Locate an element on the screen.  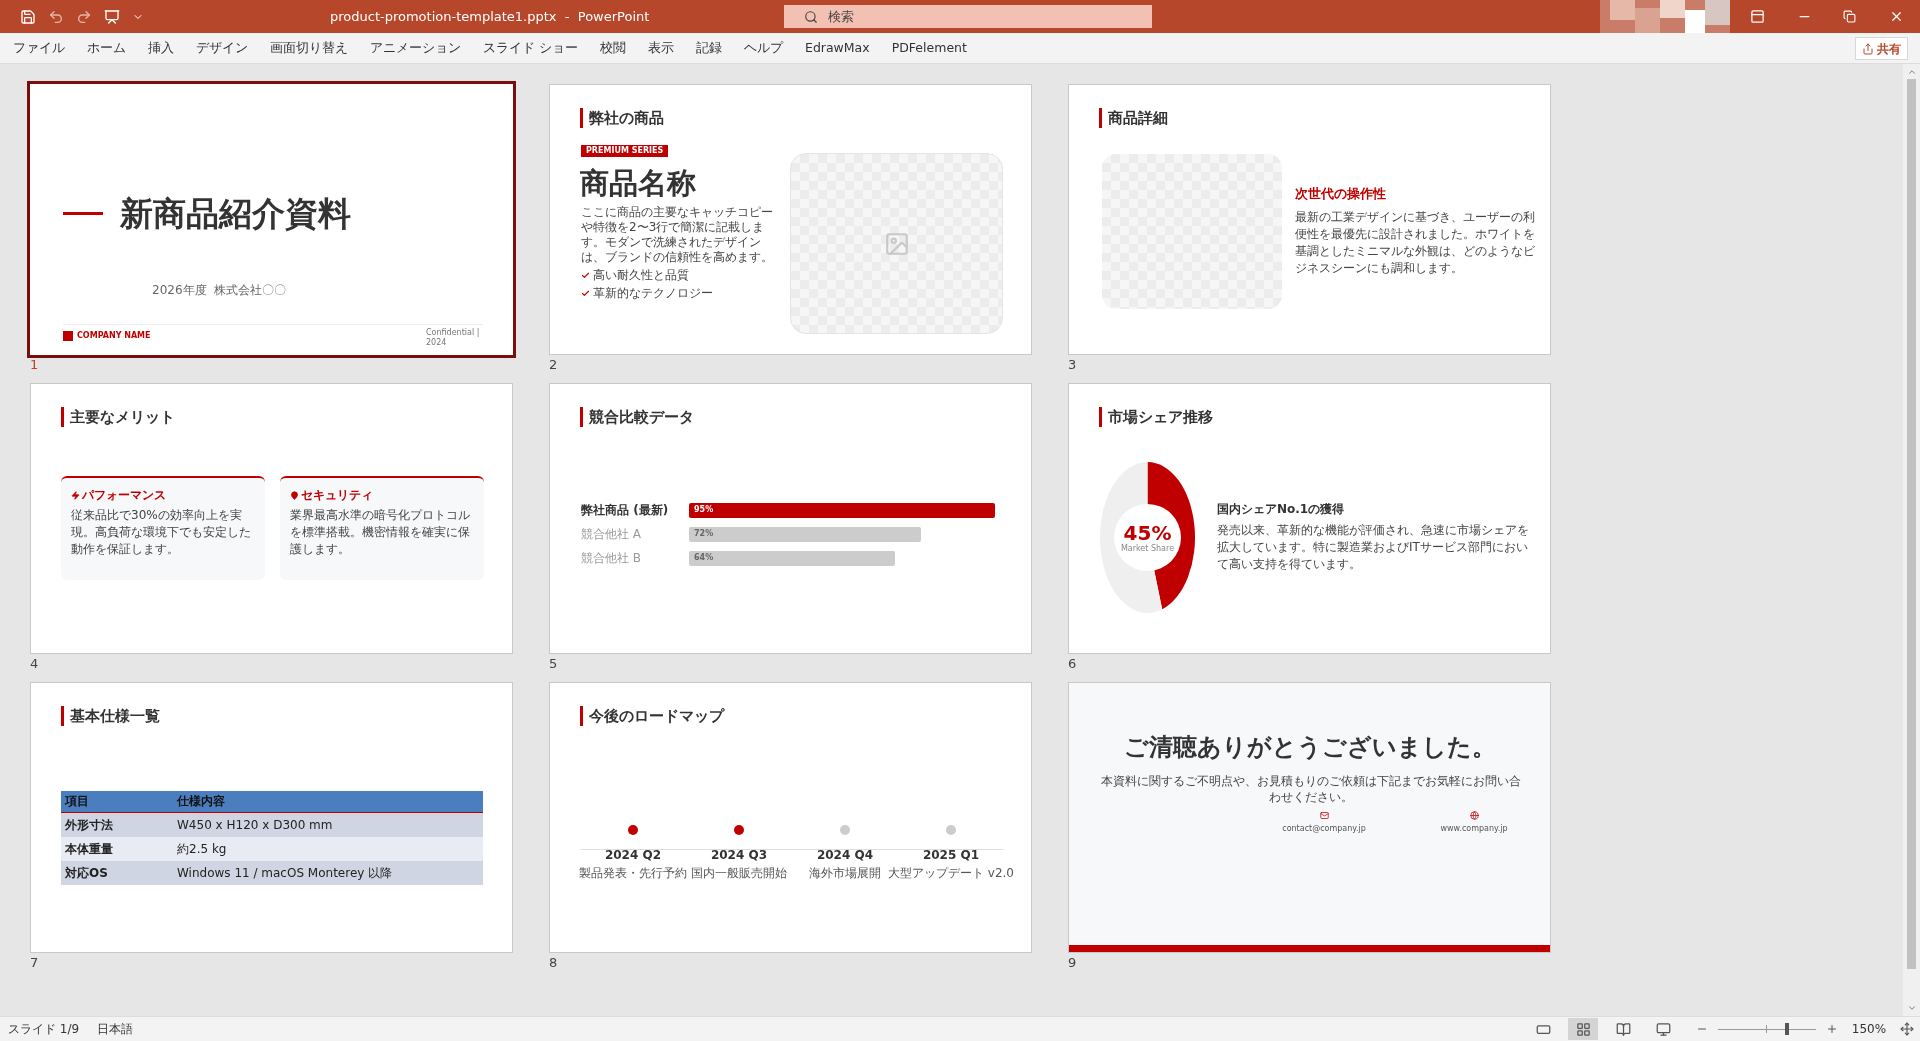
detail-body: 最新の工業デザインに基づき、ユーザーの利便性を最優先に設計されました。ホワイトを基調としたミニマルな外観は、どのようなビジネスシーンにも調和します。 is located at coordinates (1415, 243).